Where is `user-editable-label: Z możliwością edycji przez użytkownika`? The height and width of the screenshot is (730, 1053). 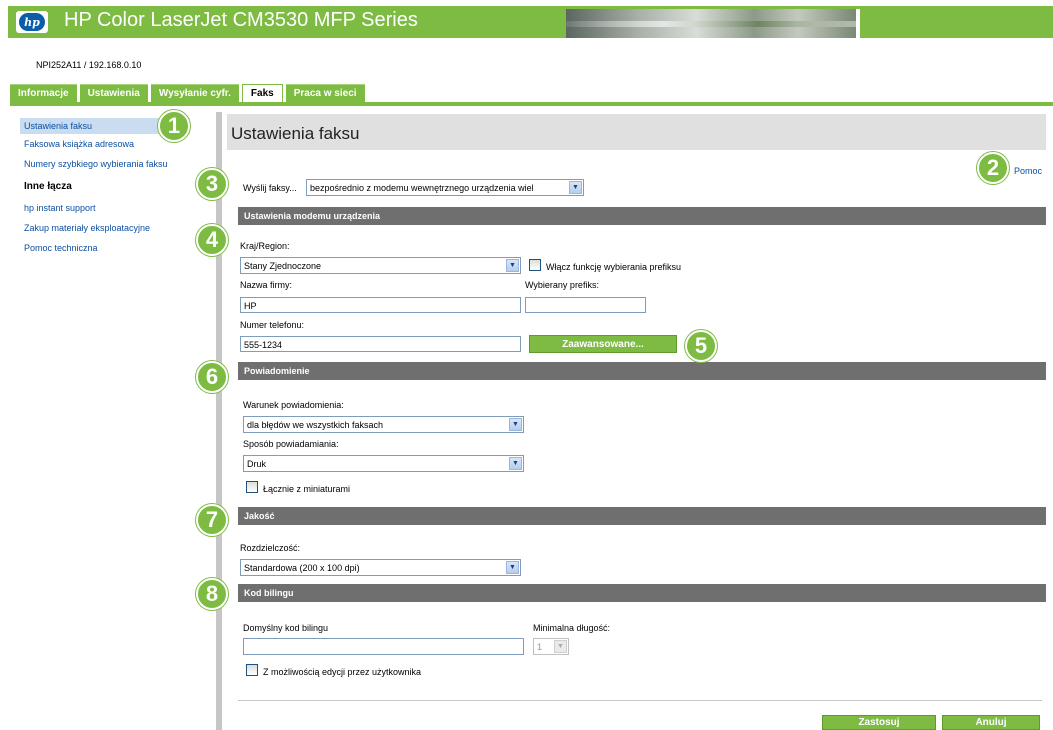 user-editable-label: Z możliwością edycji przez użytkownika is located at coordinates (342, 672).